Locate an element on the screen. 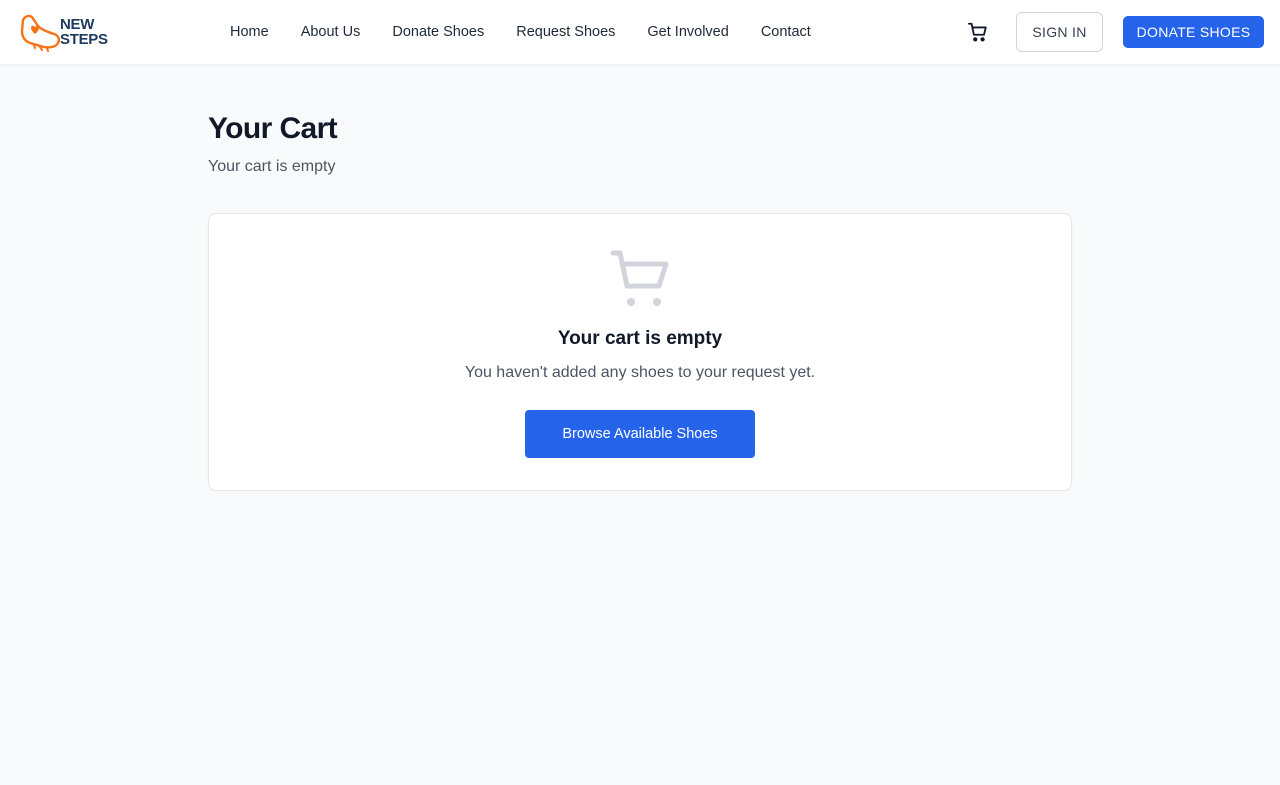  nav-link-about-us: About Us is located at coordinates (331, 32).